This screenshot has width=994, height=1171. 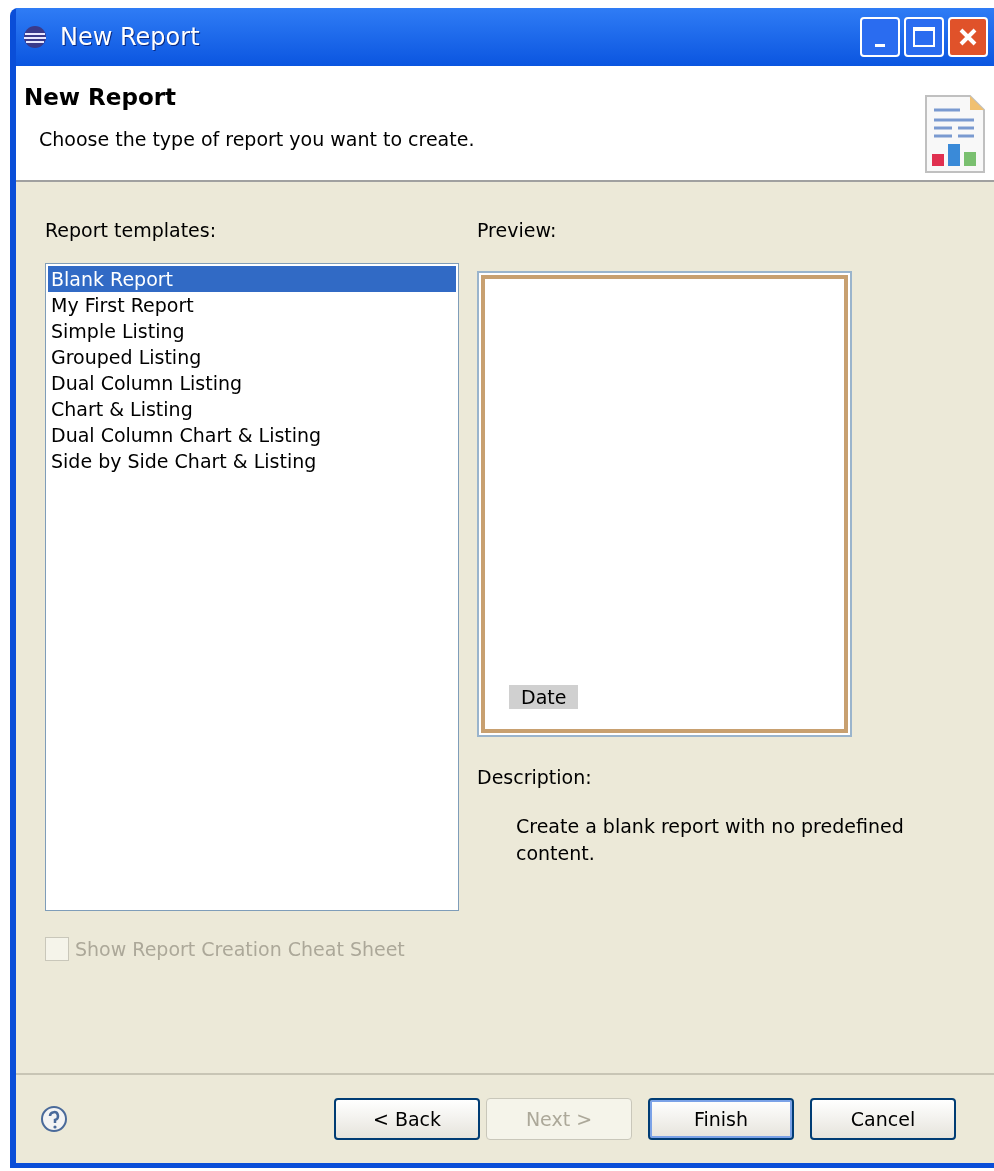 I want to click on template-item: Chart & Listing, so click(x=252, y=408).